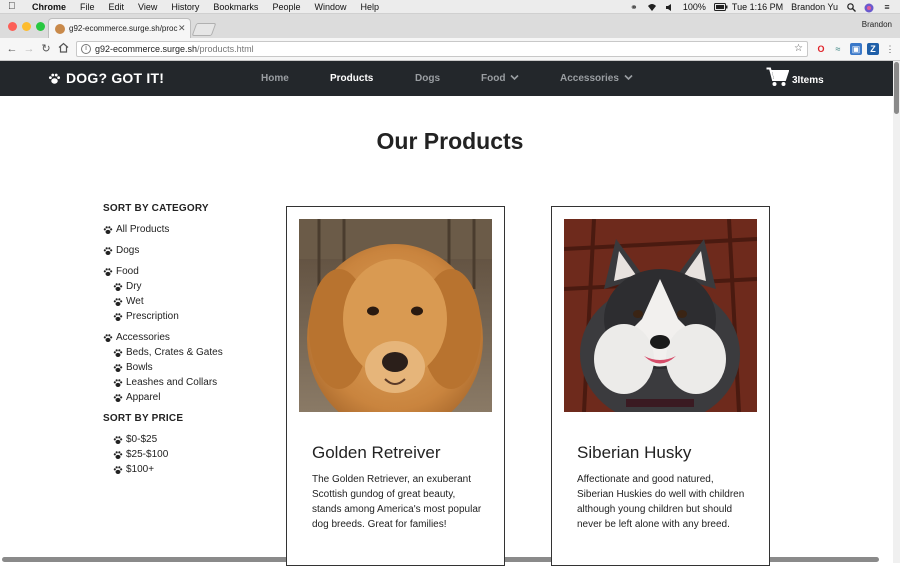 The width and height of the screenshot is (900, 566). Describe the element at coordinates (140, 469) in the screenshot. I see `price-label: $100+` at that location.